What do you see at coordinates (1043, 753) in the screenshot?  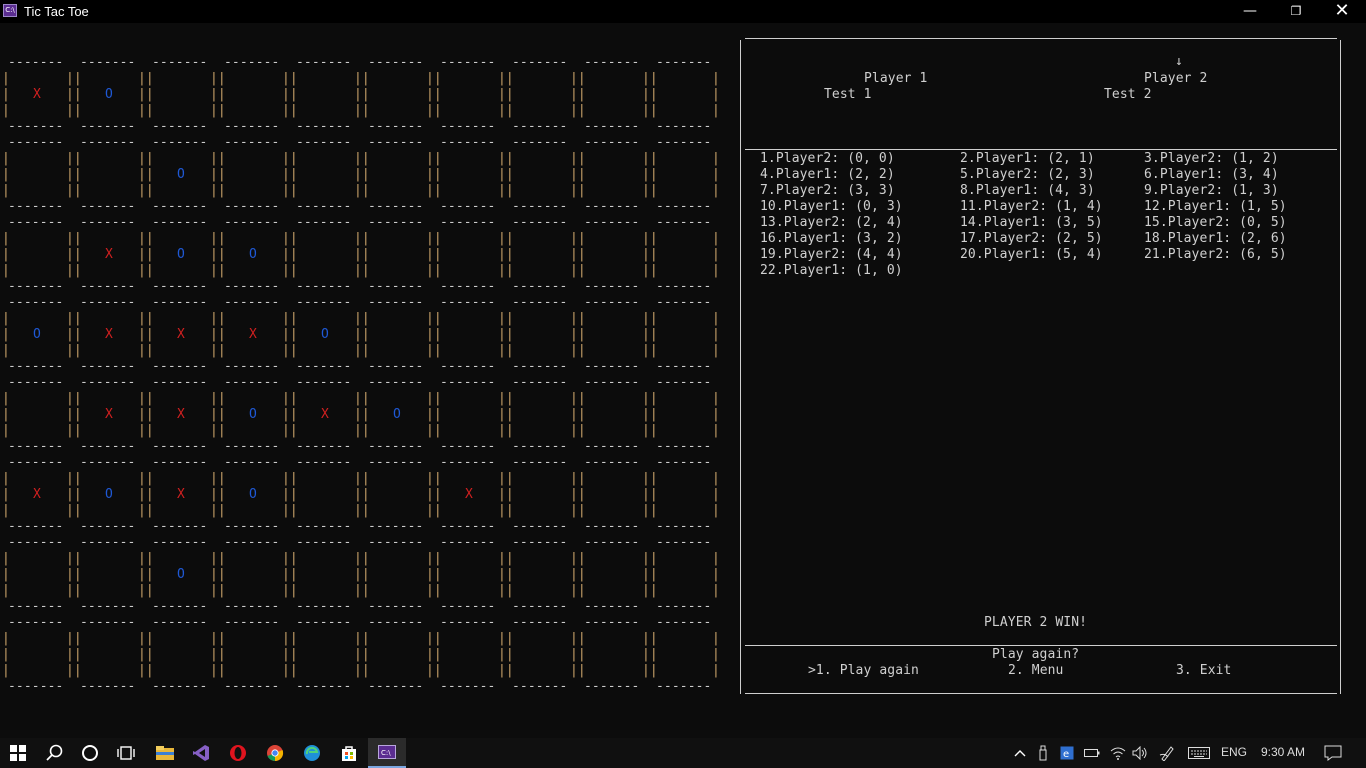 I see `usb-icon` at bounding box center [1043, 753].